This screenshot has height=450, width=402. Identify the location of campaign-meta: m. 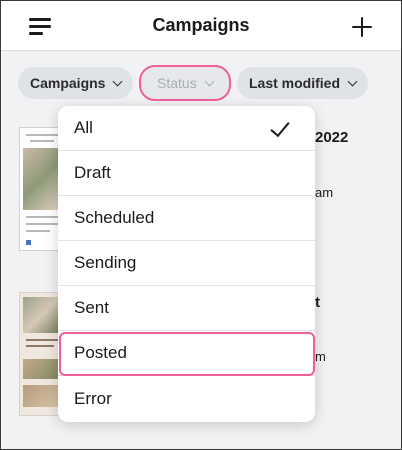
(320, 356).